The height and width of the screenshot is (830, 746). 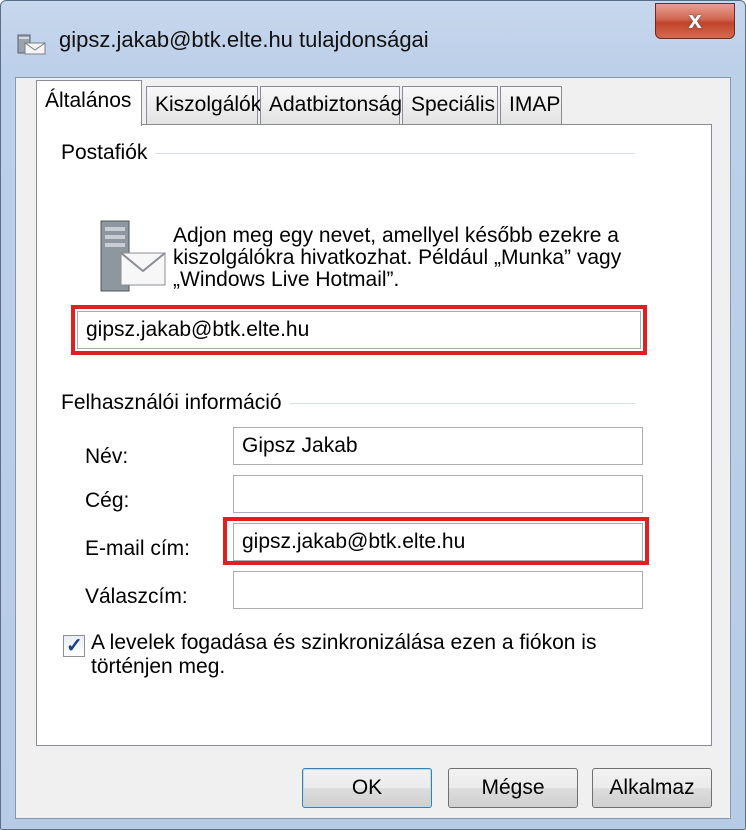 I want to click on tab-specialis: Speciális, so click(x=450, y=105).